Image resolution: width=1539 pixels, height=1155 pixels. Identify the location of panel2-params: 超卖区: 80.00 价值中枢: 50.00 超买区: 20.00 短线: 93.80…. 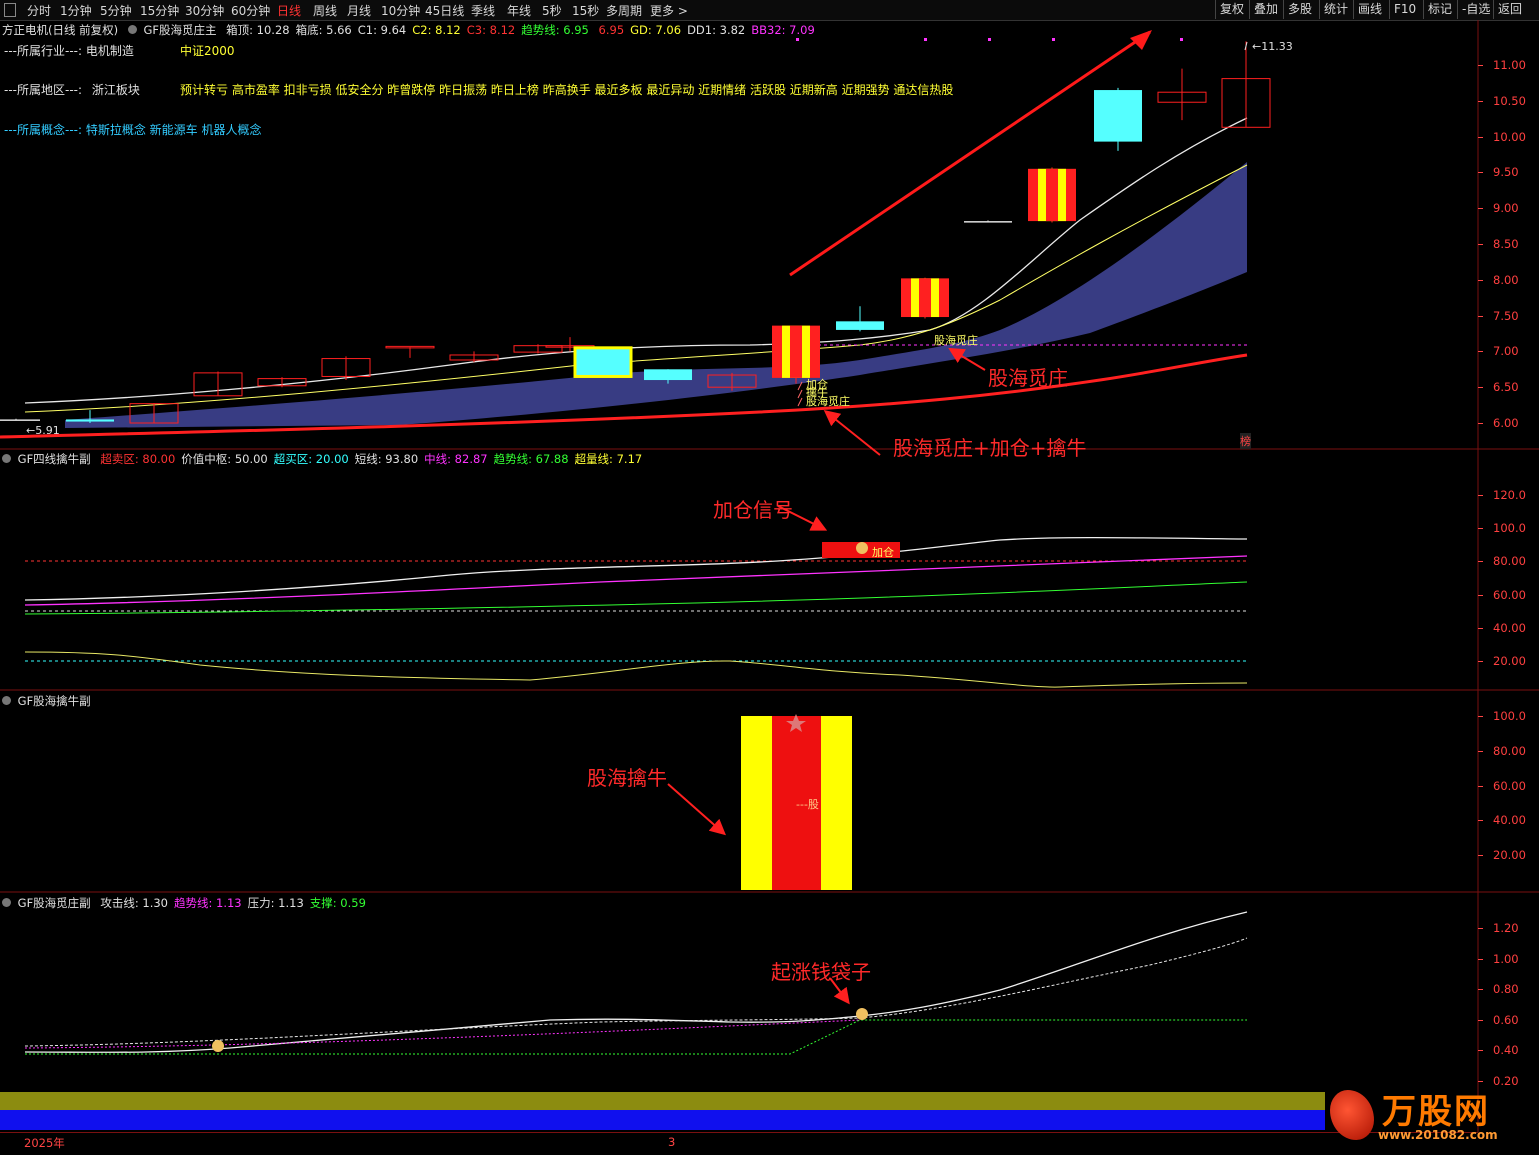
(368, 459).